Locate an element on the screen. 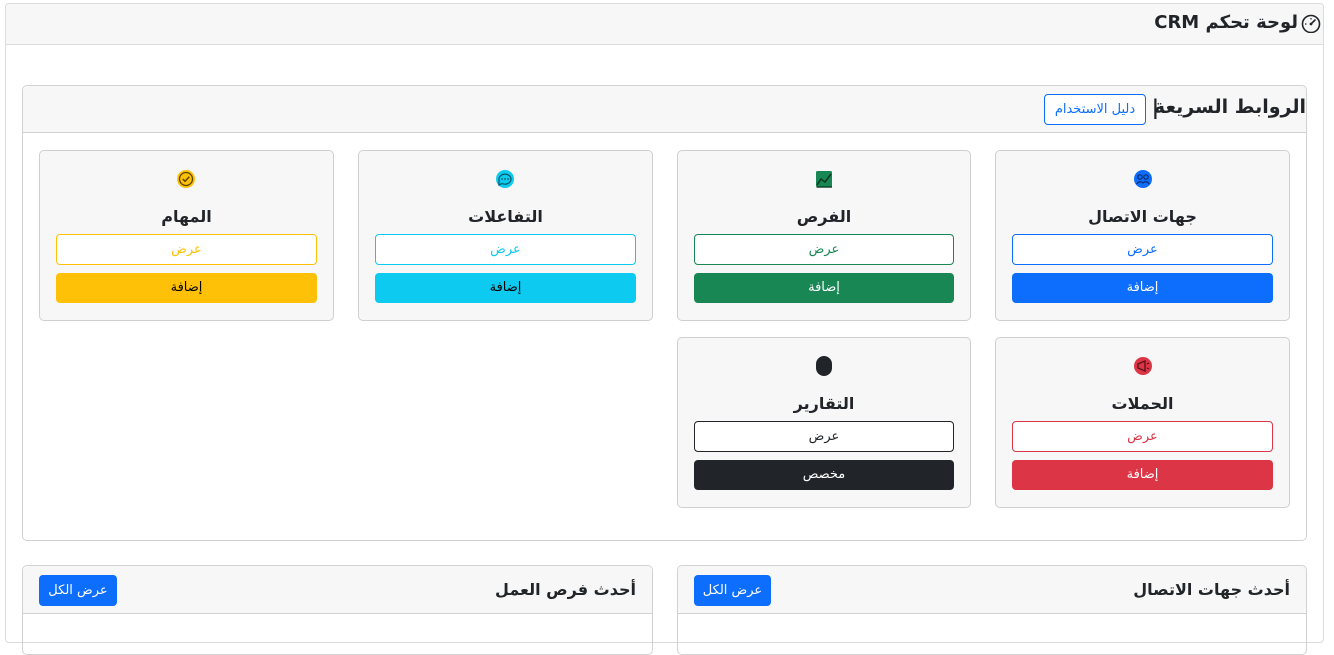 The height and width of the screenshot is (655, 1334). recent-opportunities-view-all-button: عرض الكل is located at coordinates (78, 590).